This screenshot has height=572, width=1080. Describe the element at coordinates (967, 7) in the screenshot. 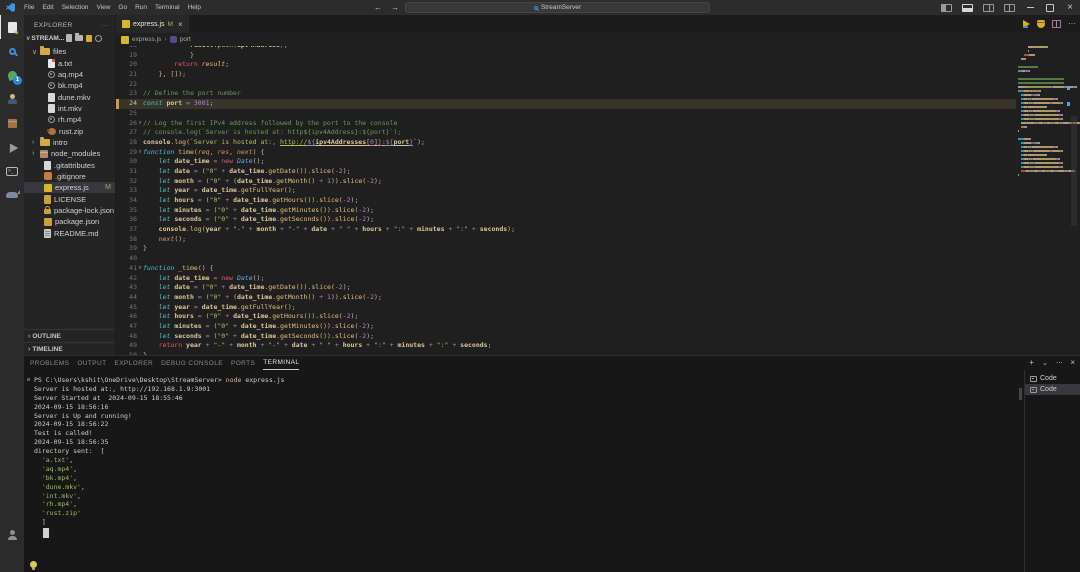

I see `toggle-panel-icon` at that location.